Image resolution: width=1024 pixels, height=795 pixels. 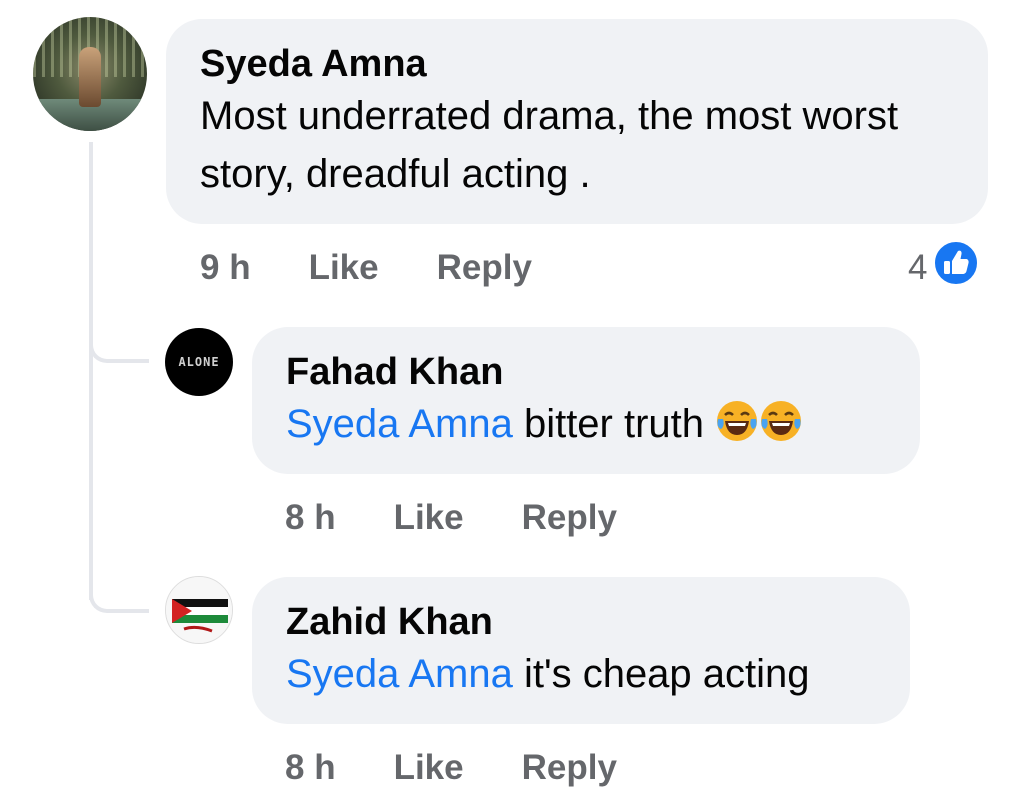 I want to click on reply-bubble: Zahid Khan Syeda Amna it's cheap acting, so click(x=581, y=650).